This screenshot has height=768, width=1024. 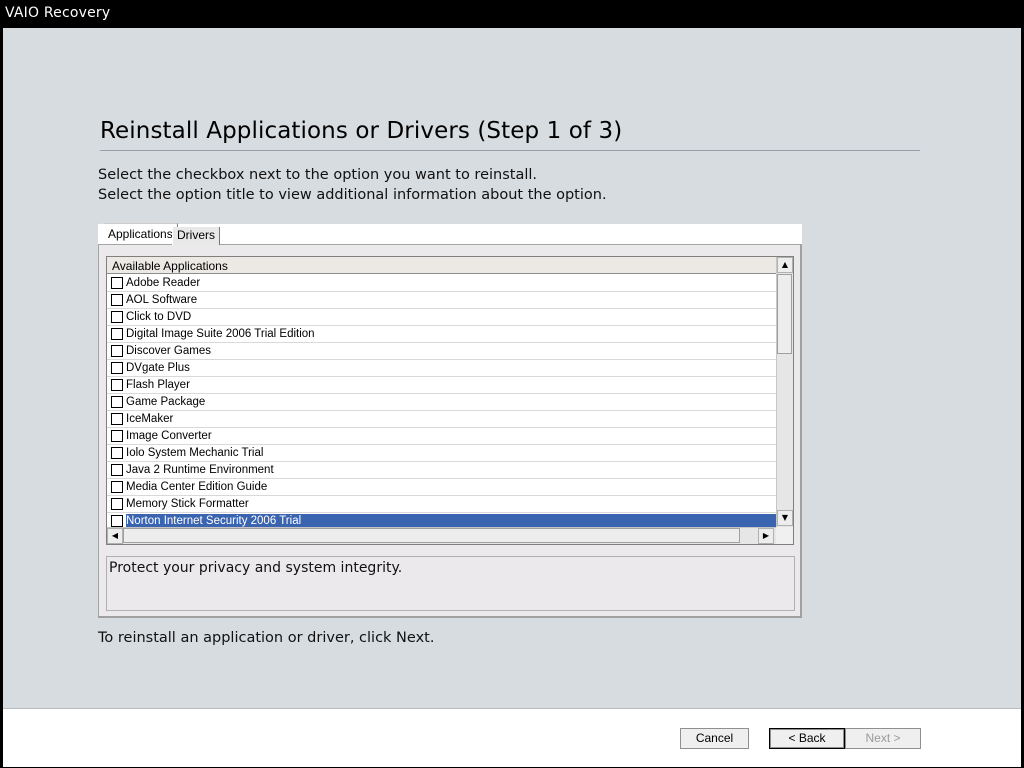 What do you see at coordinates (161, 368) in the screenshot?
I see `list-item-label: DVgate Plus` at bounding box center [161, 368].